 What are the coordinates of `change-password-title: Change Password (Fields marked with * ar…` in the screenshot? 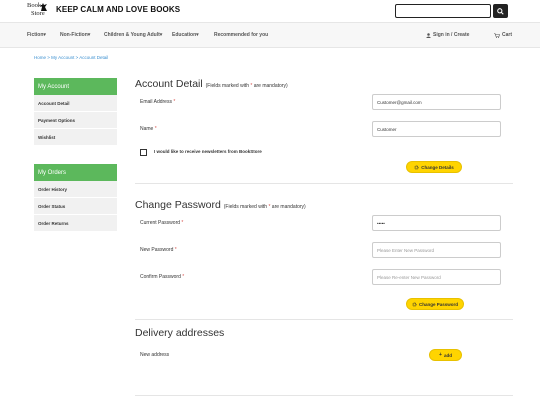 It's located at (220, 205).